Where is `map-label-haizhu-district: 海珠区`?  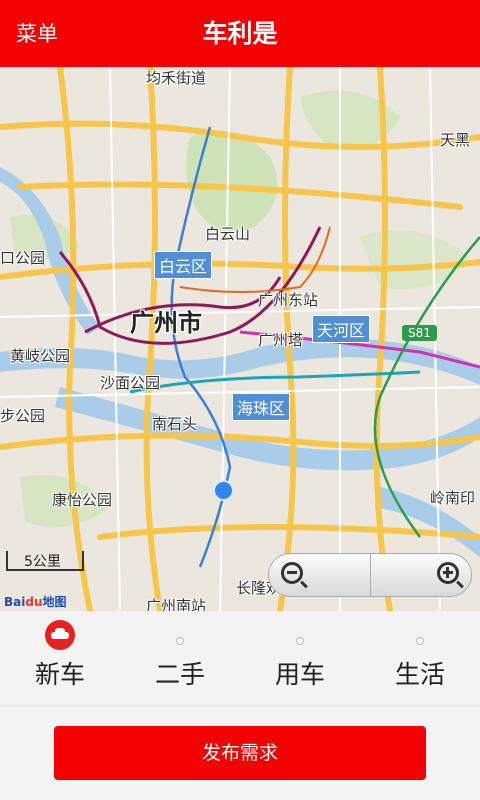
map-label-haizhu-district: 海珠区 is located at coordinates (261, 407).